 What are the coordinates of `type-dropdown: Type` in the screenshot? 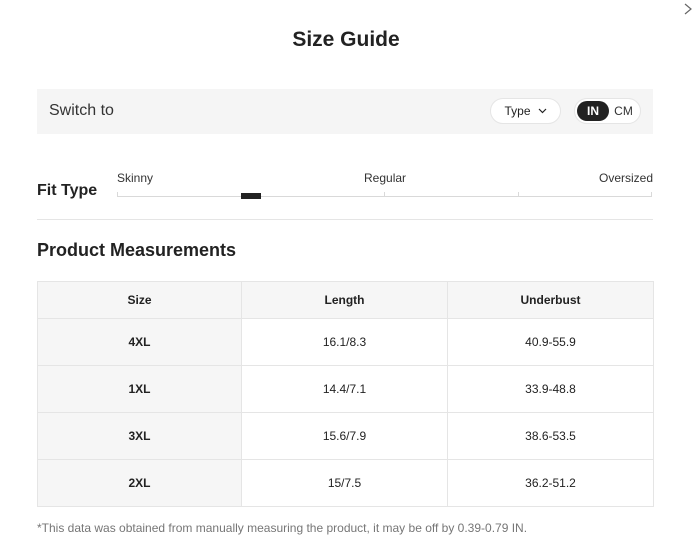 It's located at (525, 111).